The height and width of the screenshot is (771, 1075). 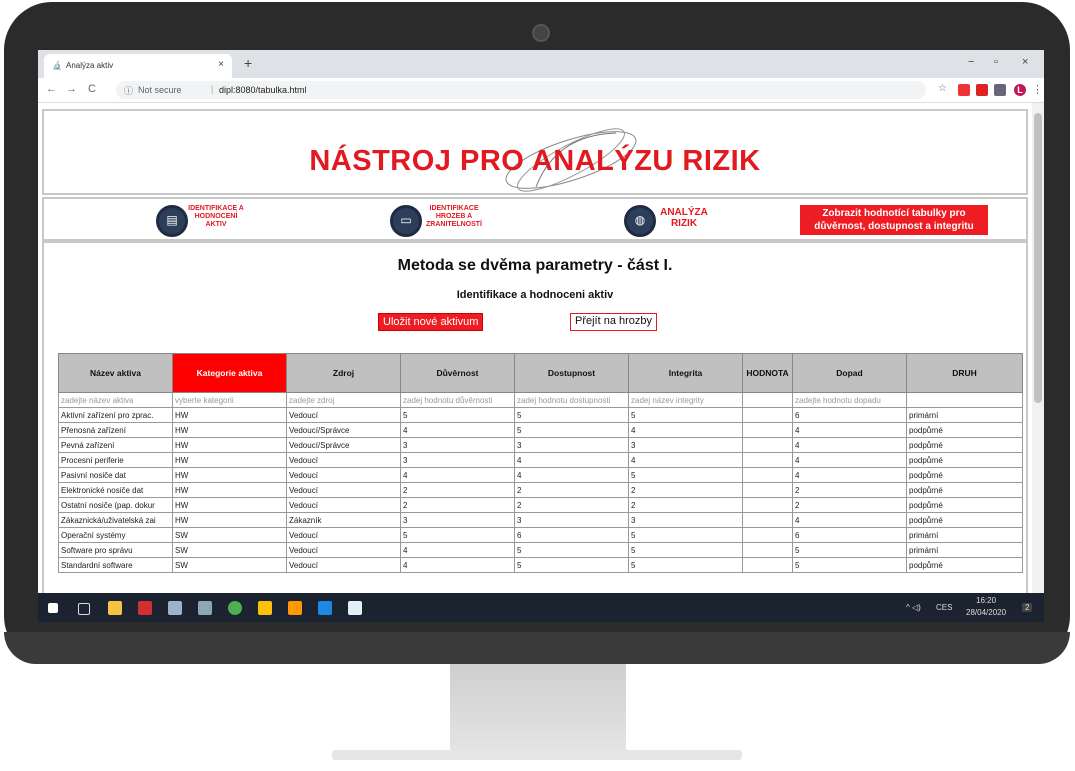 What do you see at coordinates (235, 608) in the screenshot?
I see `chrome-icon` at bounding box center [235, 608].